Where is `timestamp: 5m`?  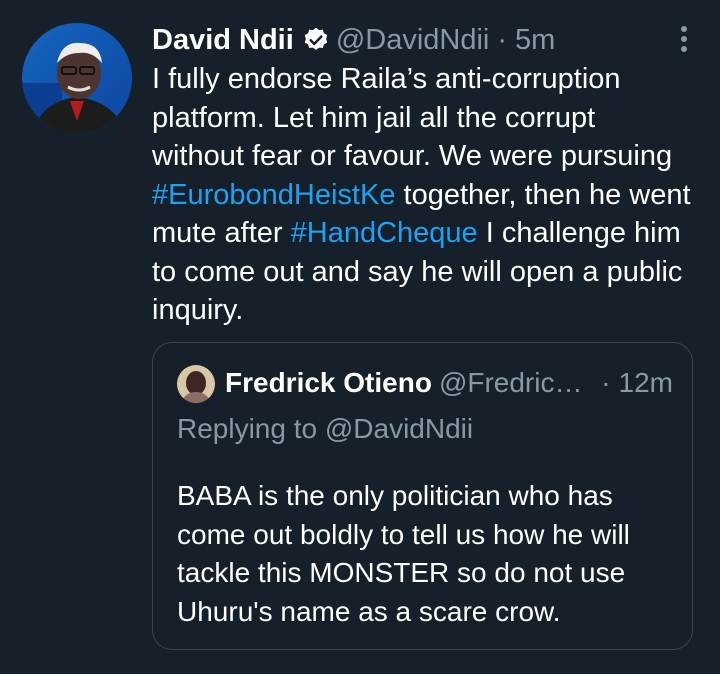
timestamp: 5m is located at coordinates (535, 40).